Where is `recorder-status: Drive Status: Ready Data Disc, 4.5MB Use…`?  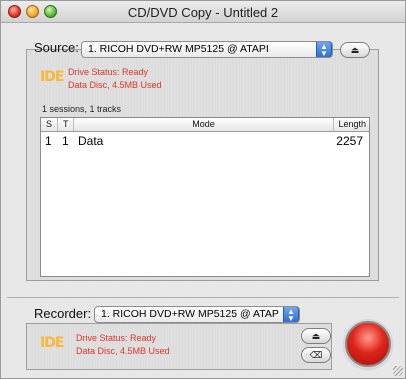 recorder-status: Drive Status: Ready Data Disc, 4.5MB Use… is located at coordinates (123, 345).